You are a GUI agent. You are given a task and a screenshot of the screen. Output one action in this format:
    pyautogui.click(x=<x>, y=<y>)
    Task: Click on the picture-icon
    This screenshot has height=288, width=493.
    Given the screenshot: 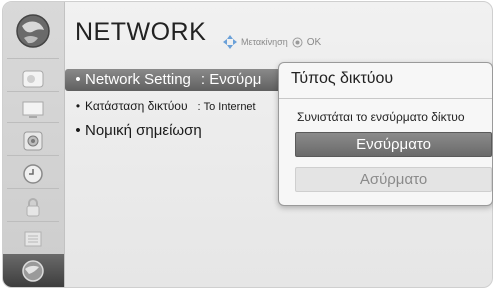 What is the action you would take?
    pyautogui.click(x=33, y=79)
    